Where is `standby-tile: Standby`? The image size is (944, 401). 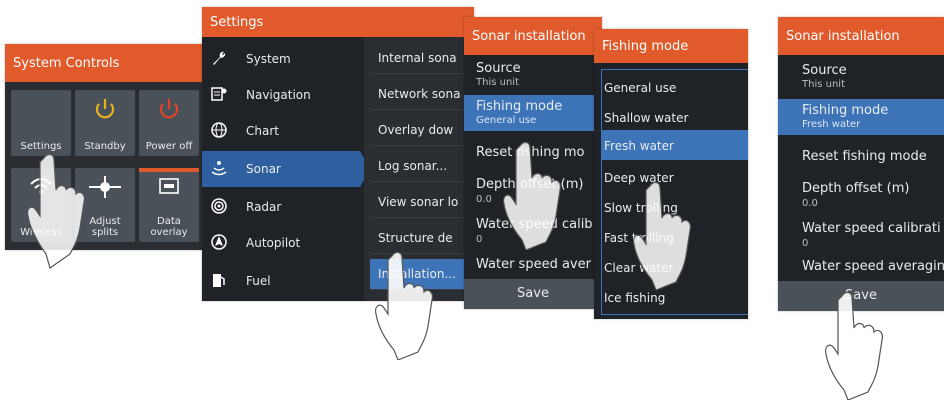
standby-tile: Standby is located at coordinates (105, 123).